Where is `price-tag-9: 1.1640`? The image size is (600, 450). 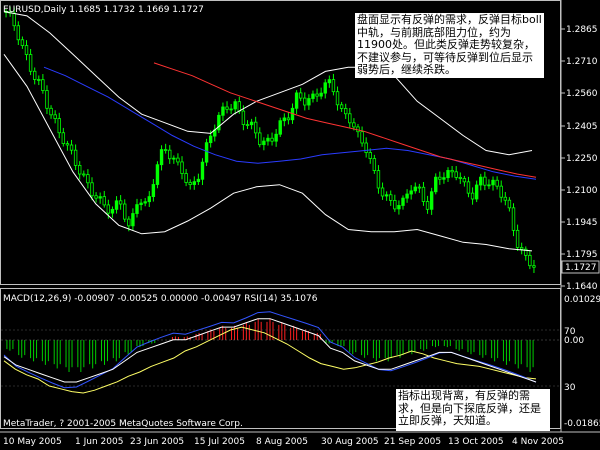 price-tag-9: 1.1640 is located at coordinates (582, 287).